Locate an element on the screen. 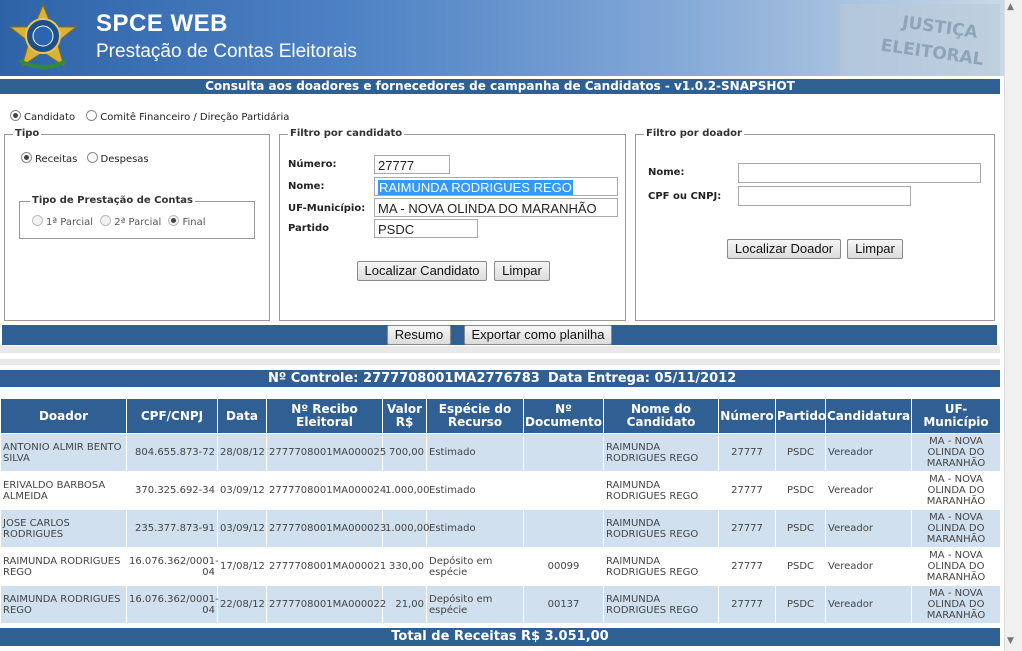 The height and width of the screenshot is (651, 1022). col-especie: Espécie do Recurso is located at coordinates (475, 416).